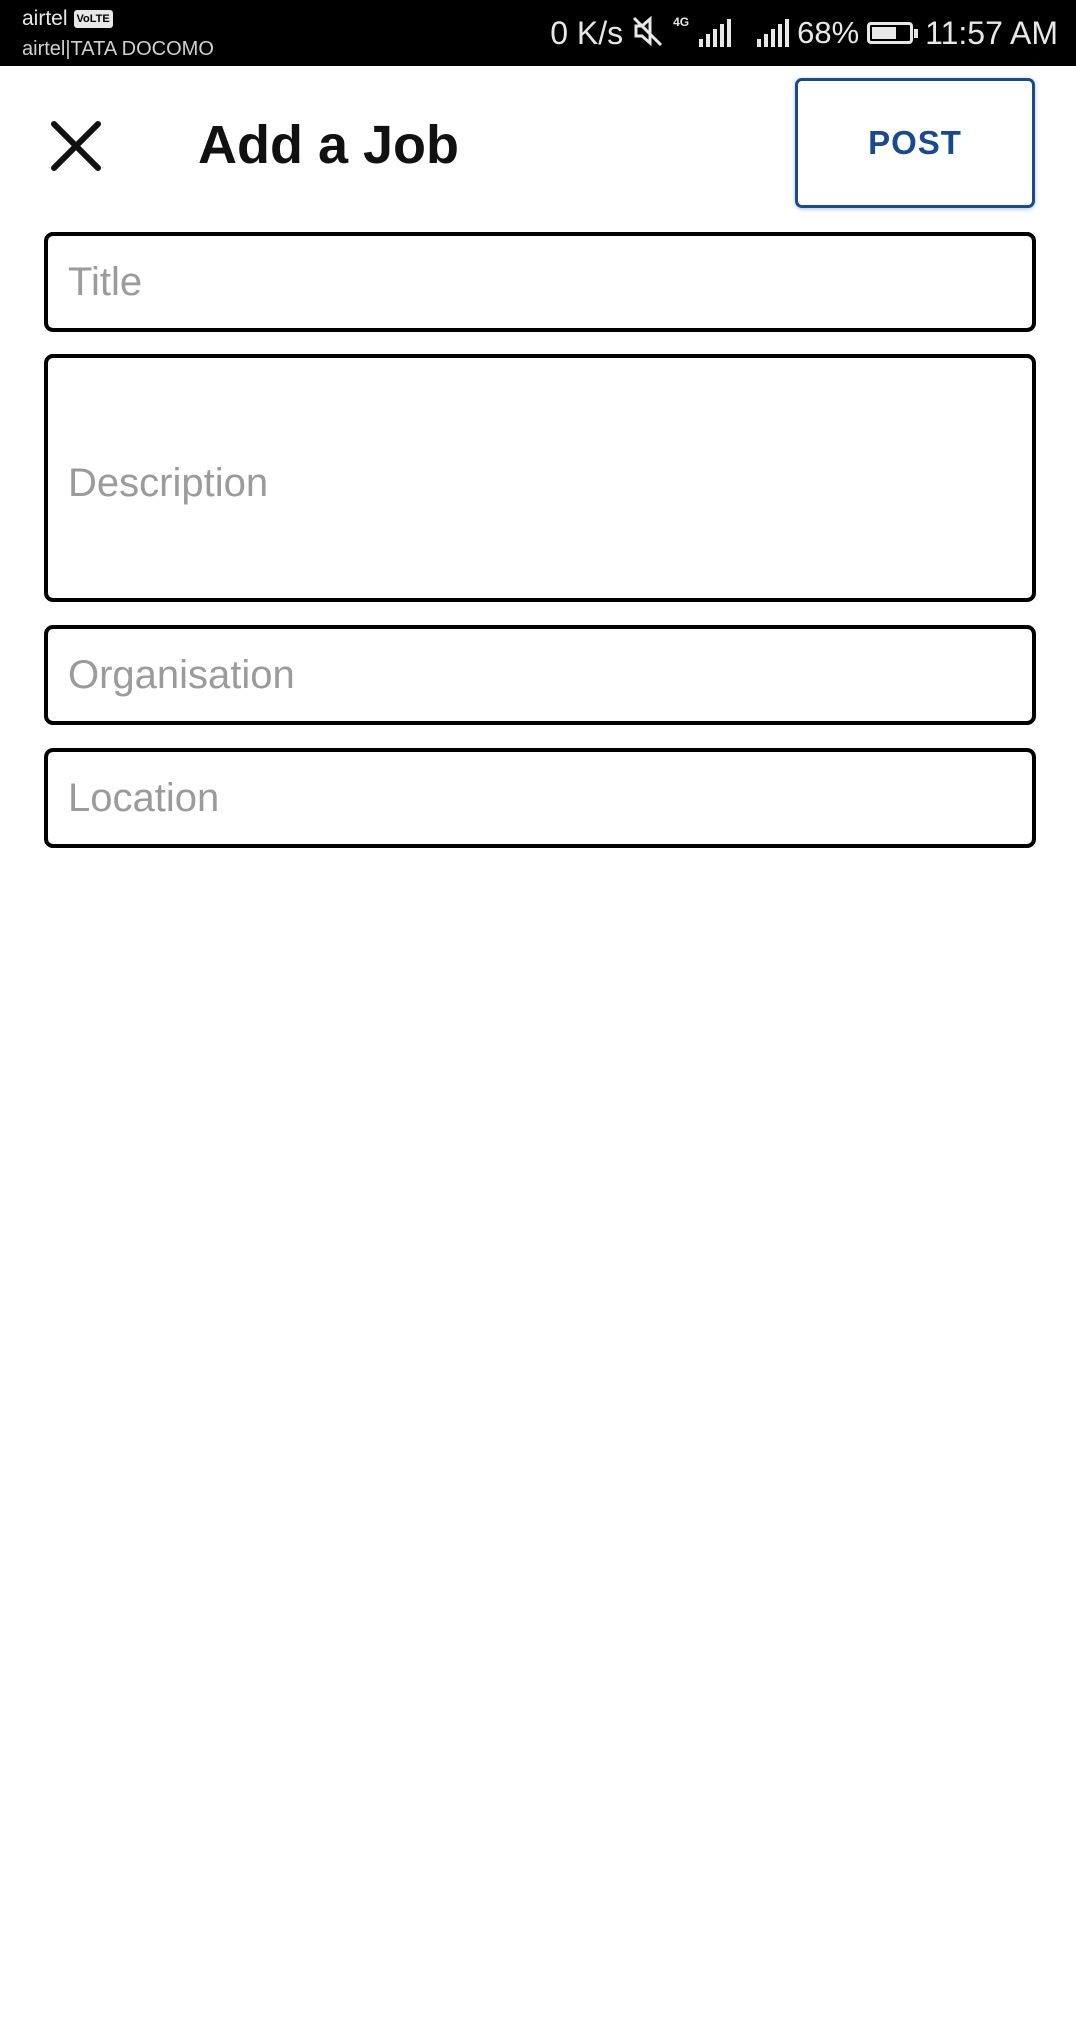 The image size is (1076, 2034). I want to click on mute-icon, so click(648, 33).